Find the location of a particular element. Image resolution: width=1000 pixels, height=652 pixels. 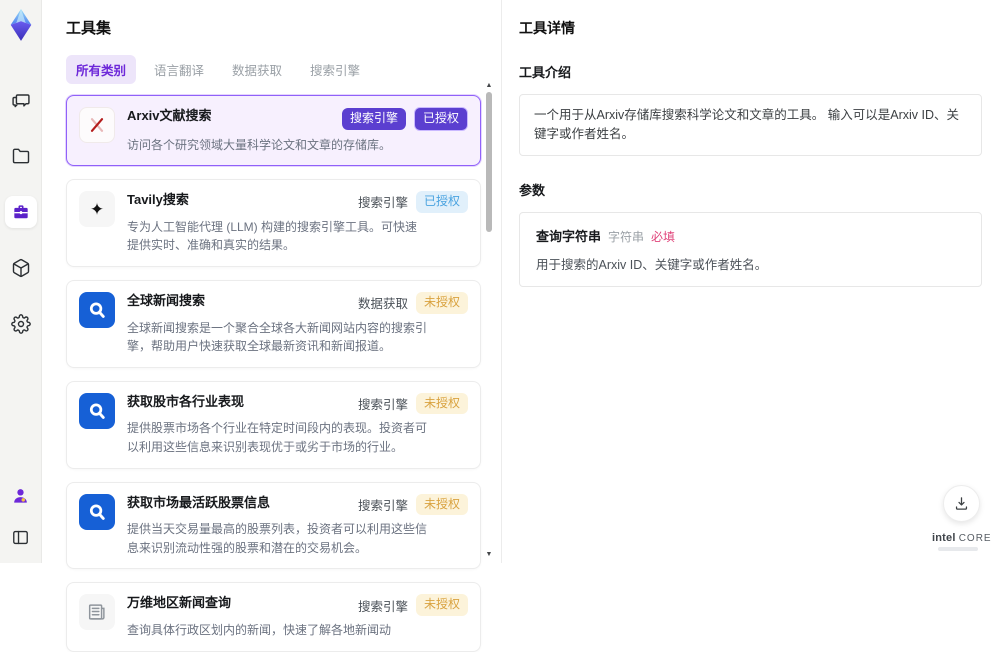

category-tab: 数据获取 is located at coordinates (257, 69).